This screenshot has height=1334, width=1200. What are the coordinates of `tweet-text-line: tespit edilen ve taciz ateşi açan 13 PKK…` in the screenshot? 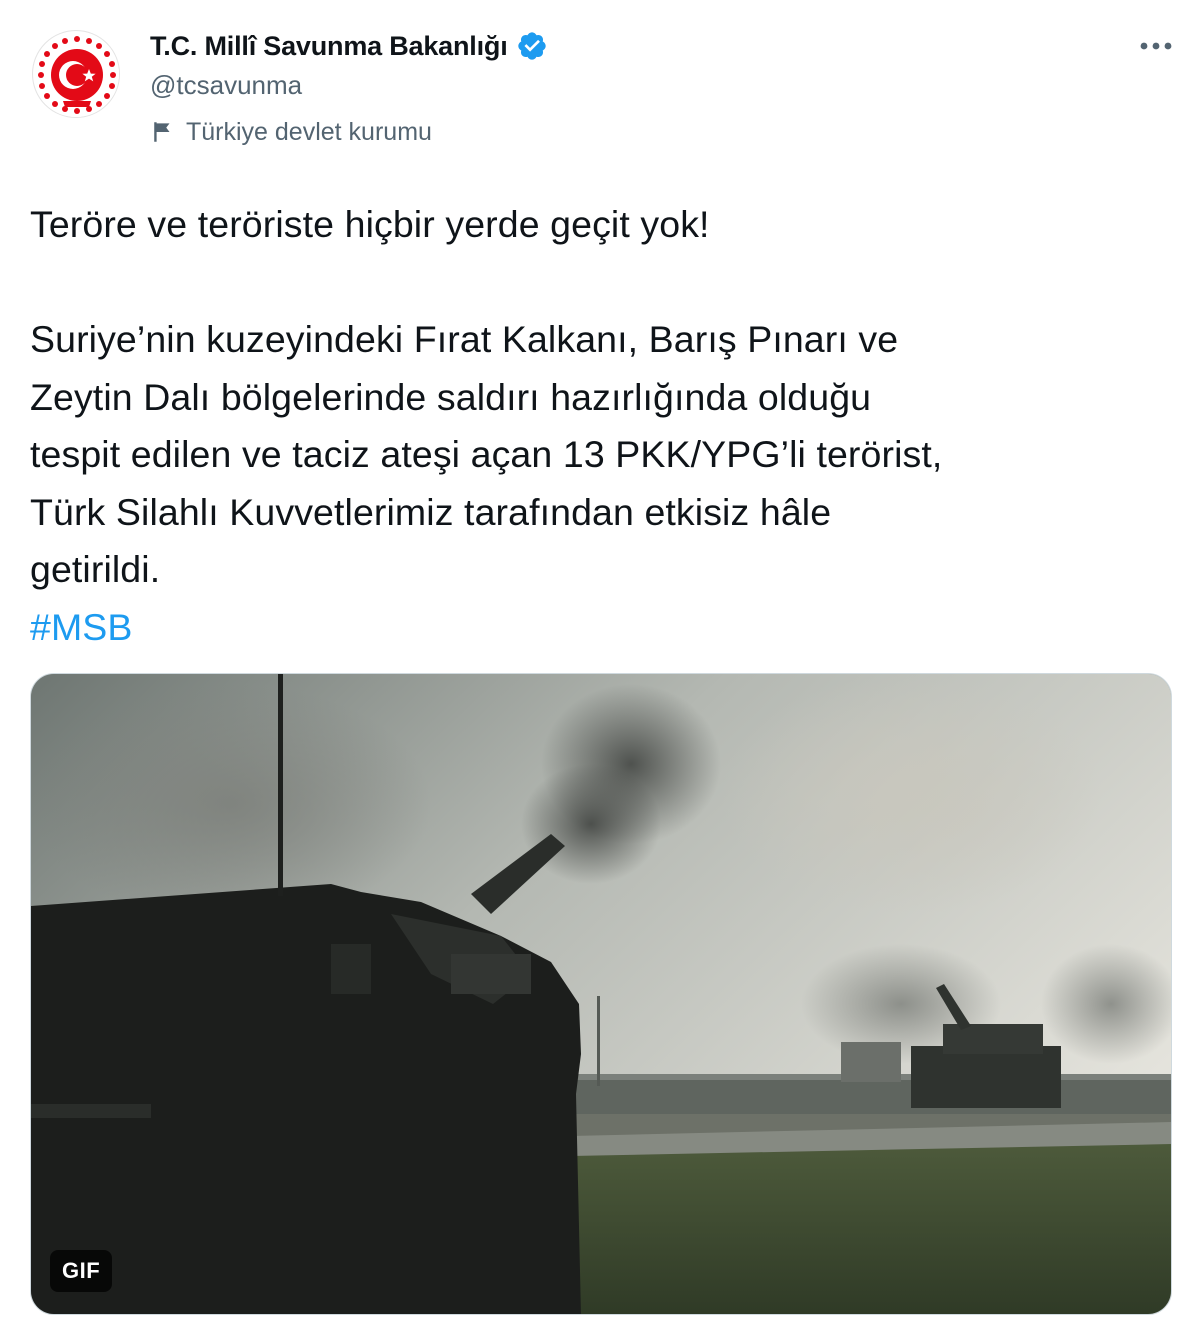 It's located at (486, 454).